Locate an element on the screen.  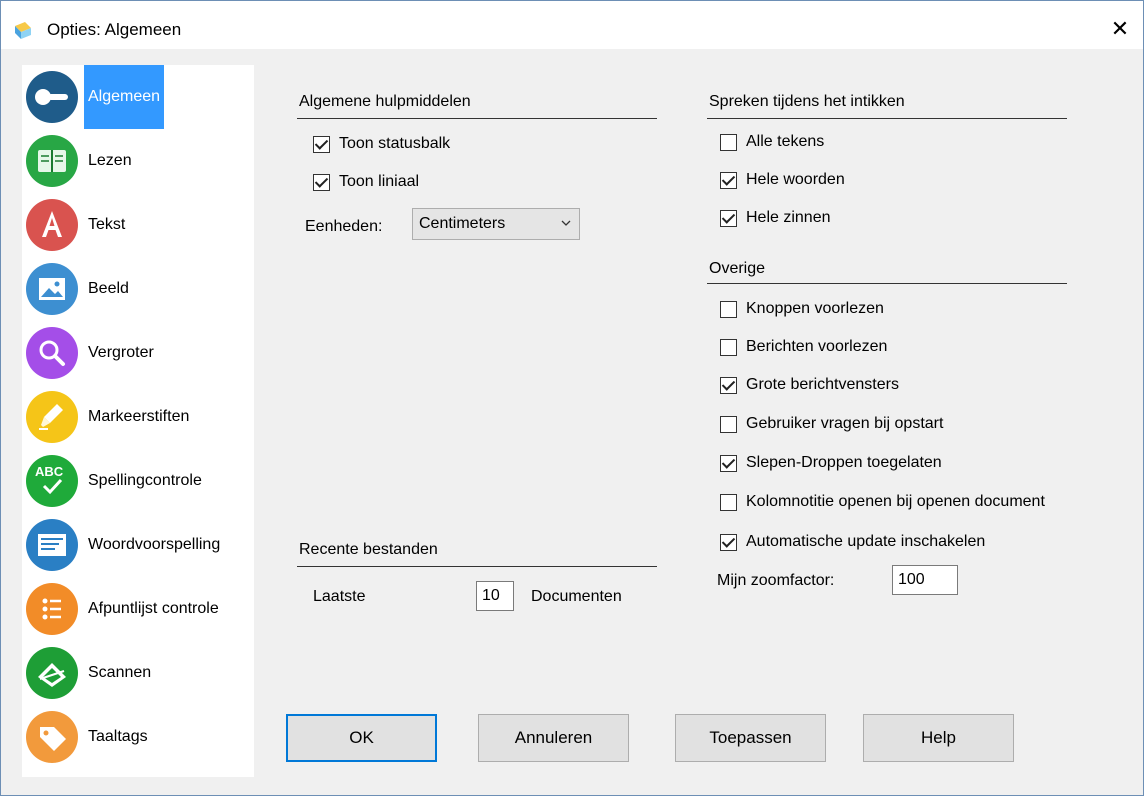
sidebar-item-label: Lezen is located at coordinates (110, 160).